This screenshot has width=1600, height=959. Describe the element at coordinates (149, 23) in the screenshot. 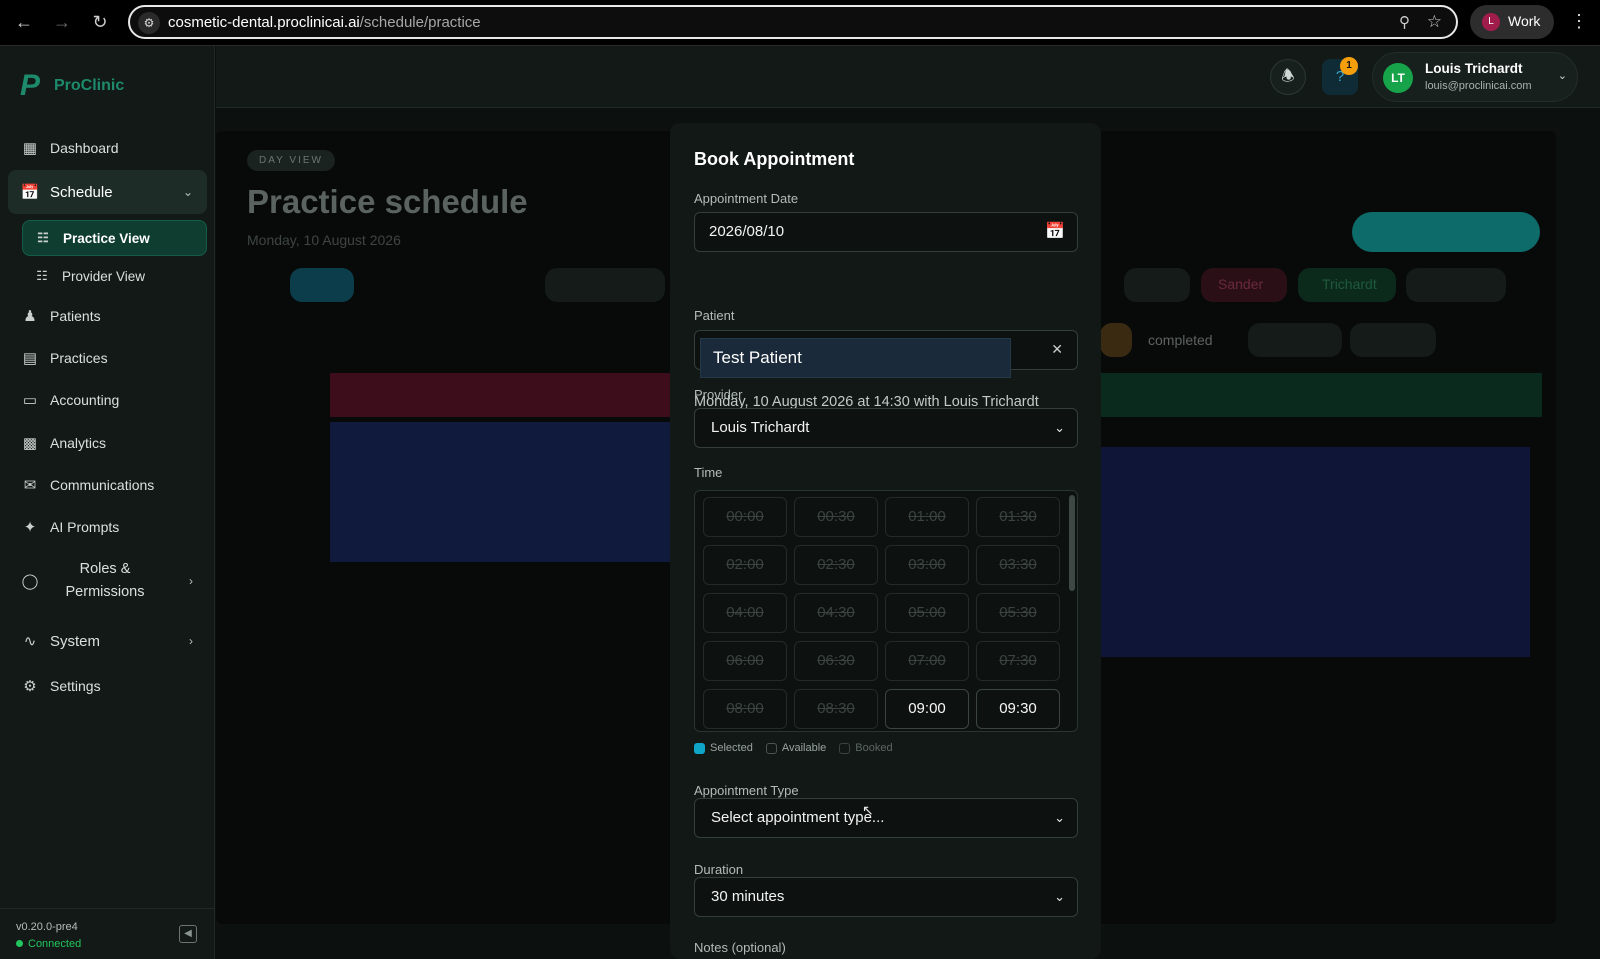

I see `site-settings-icon: ⚙` at that location.